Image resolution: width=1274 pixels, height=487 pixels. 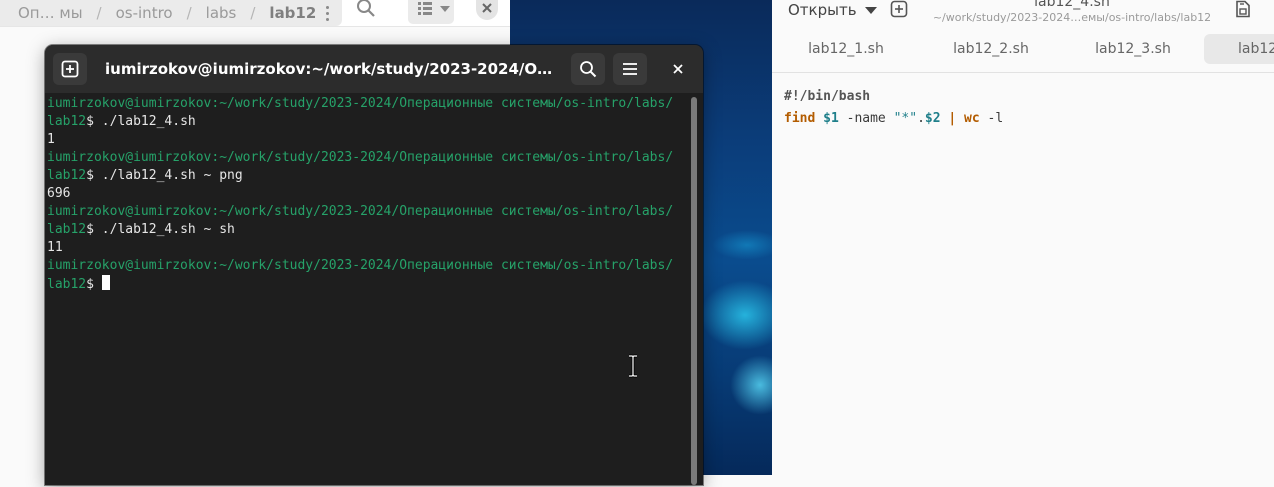 I want to click on terminal-line: lab12$ ./lab12_4.sh ~ sh, so click(x=367, y=230).